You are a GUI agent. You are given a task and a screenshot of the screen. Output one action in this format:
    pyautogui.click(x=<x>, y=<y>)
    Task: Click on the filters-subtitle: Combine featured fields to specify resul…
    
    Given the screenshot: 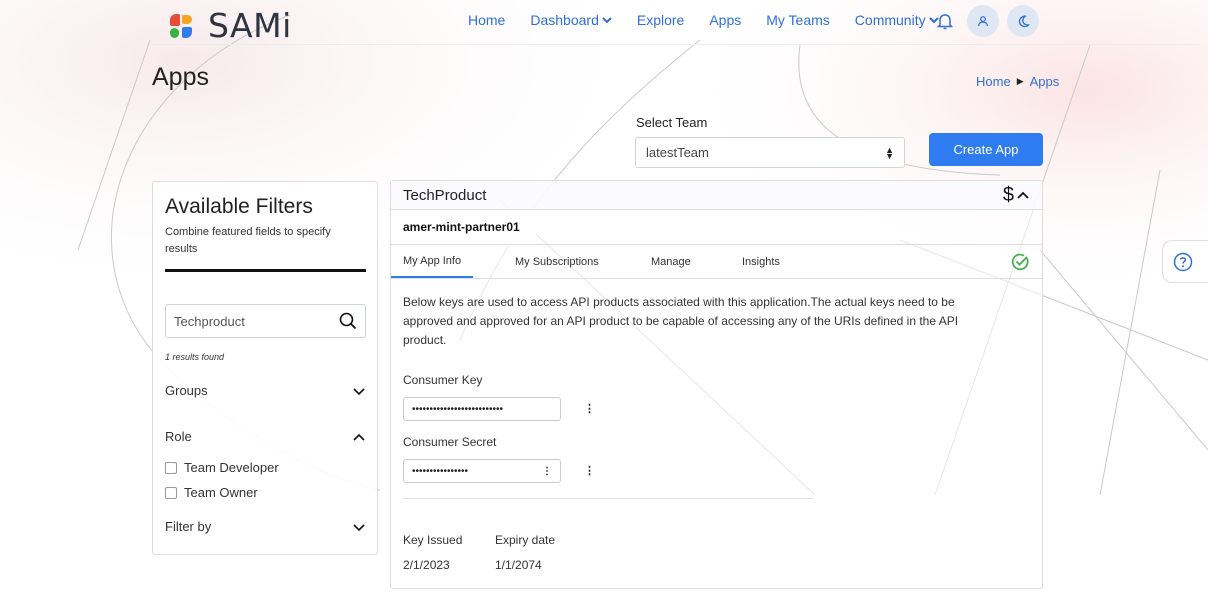 What is the action you would take?
    pyautogui.click(x=248, y=240)
    